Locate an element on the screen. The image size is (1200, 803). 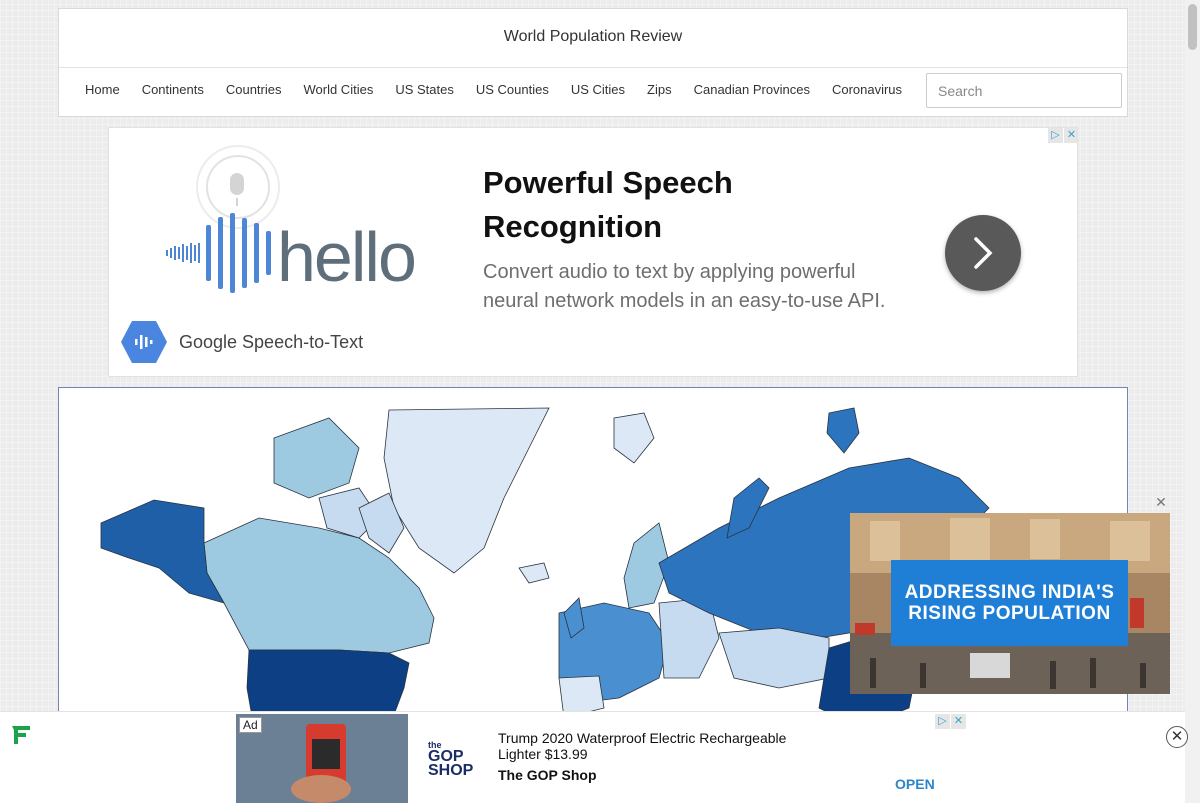
product-image: Ad is located at coordinates (322, 758).